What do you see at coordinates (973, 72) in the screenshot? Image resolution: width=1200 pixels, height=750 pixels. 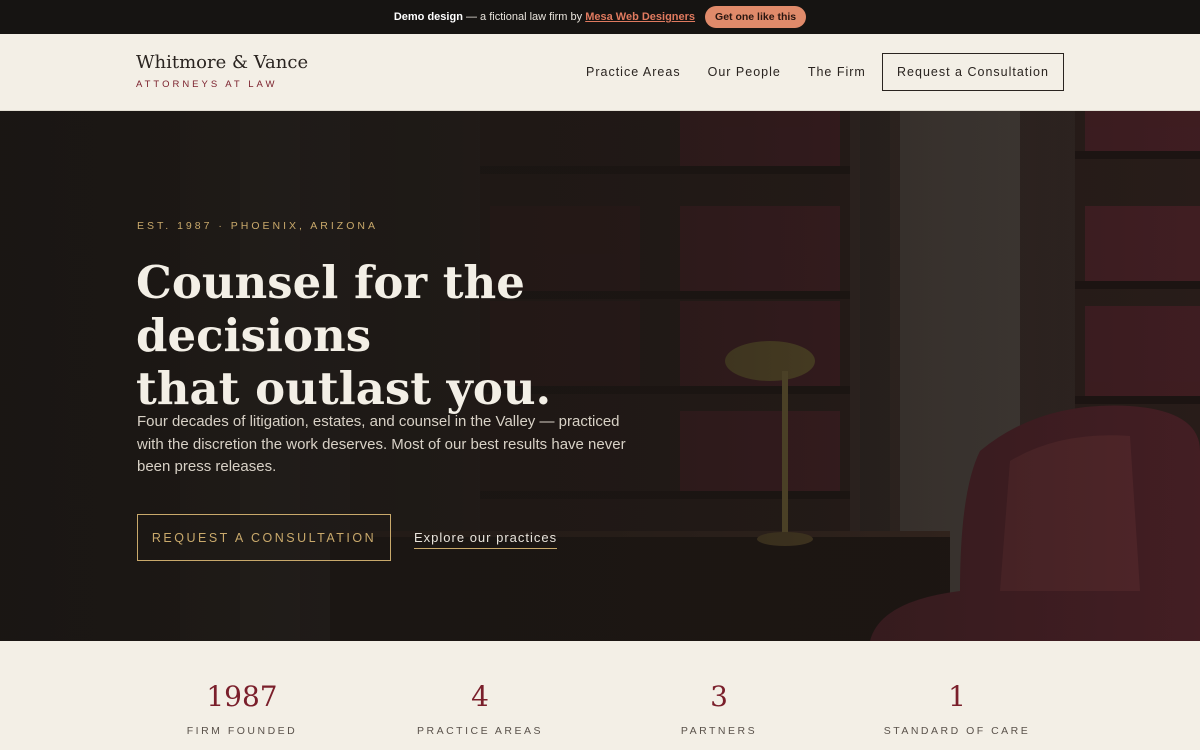 I see `request-consultation-button: Request a Consultation` at bounding box center [973, 72].